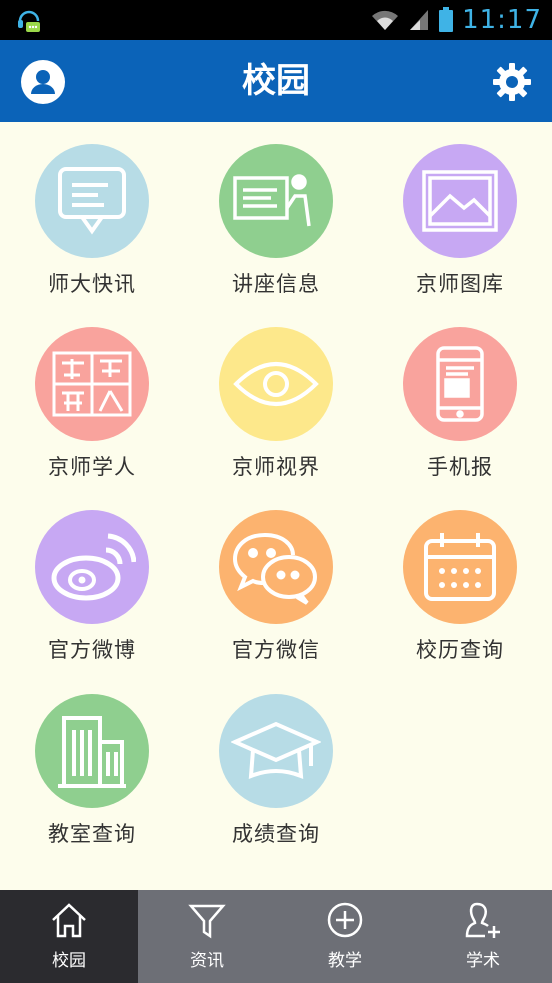 The height and width of the screenshot is (983, 552). I want to click on clock: 11:17, so click(502, 20).